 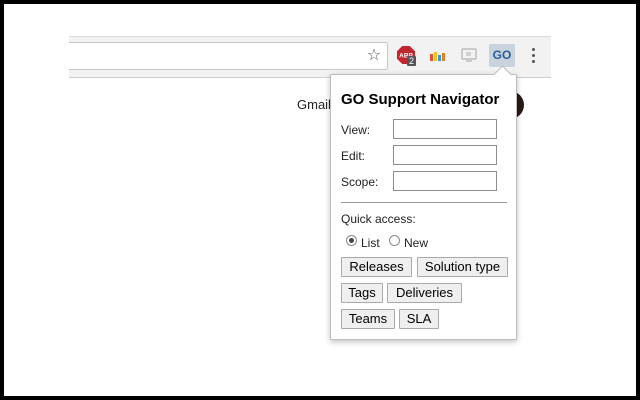 I want to click on releases-button: Releases, so click(x=376, y=267).